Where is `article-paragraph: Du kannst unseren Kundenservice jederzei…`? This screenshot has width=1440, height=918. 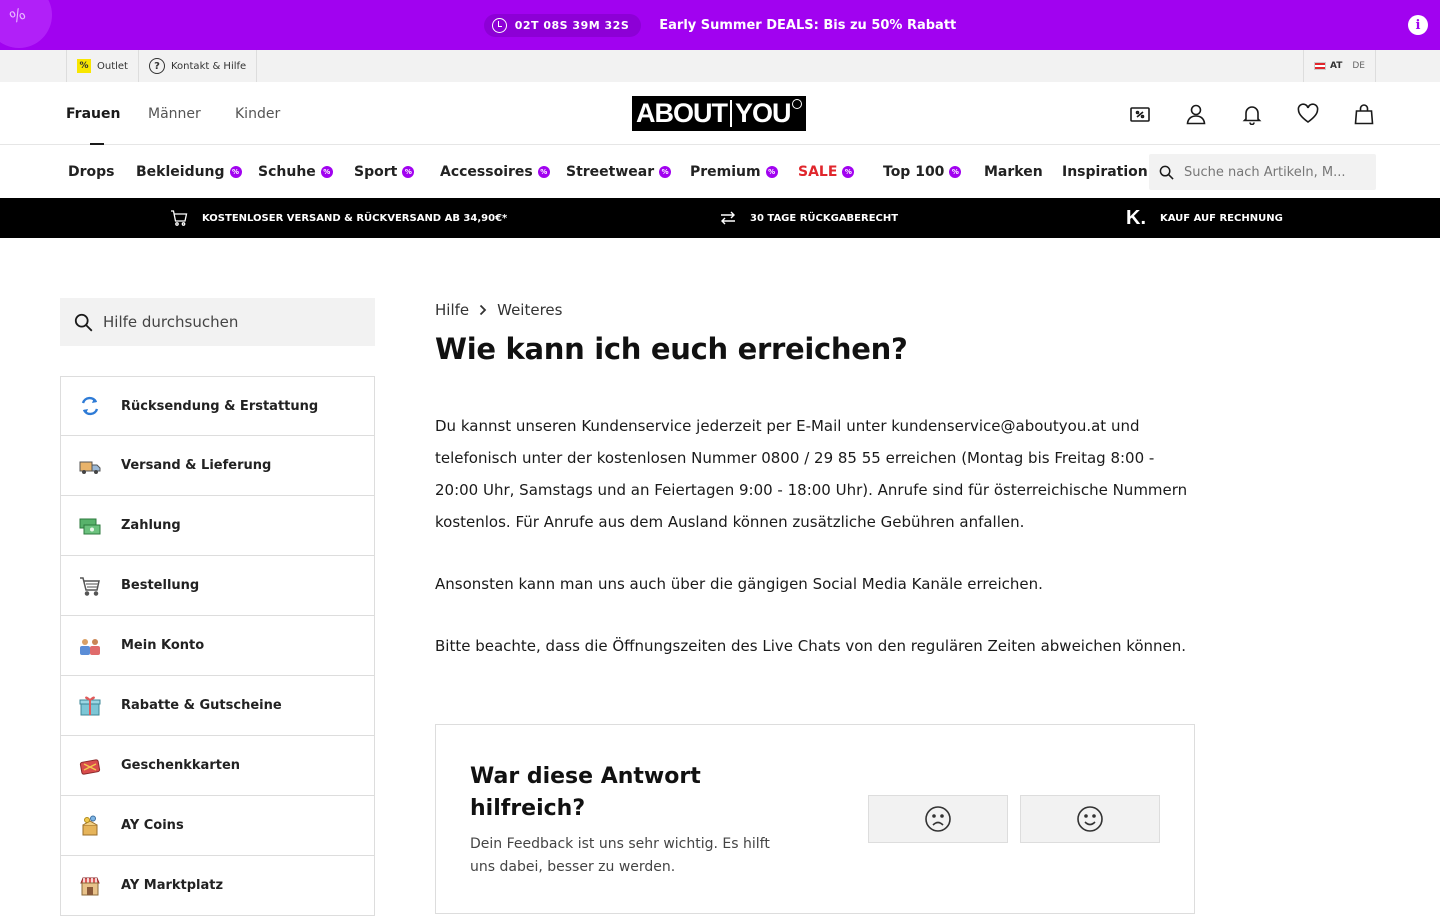 article-paragraph: Du kannst unseren Kundenservice jederzei… is located at coordinates (811, 474).